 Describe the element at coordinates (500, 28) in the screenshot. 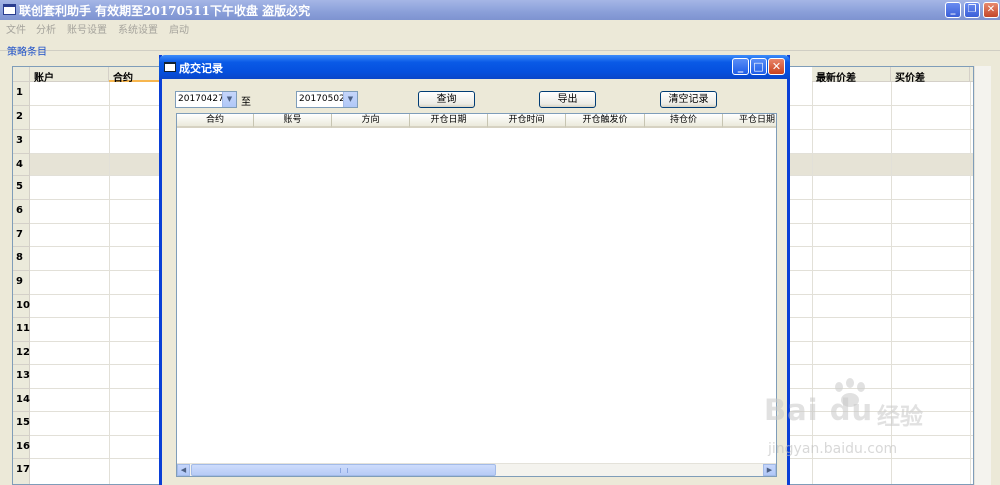

I see `menu-bar: 文件 分析 账号设置 系统设置 启动` at that location.